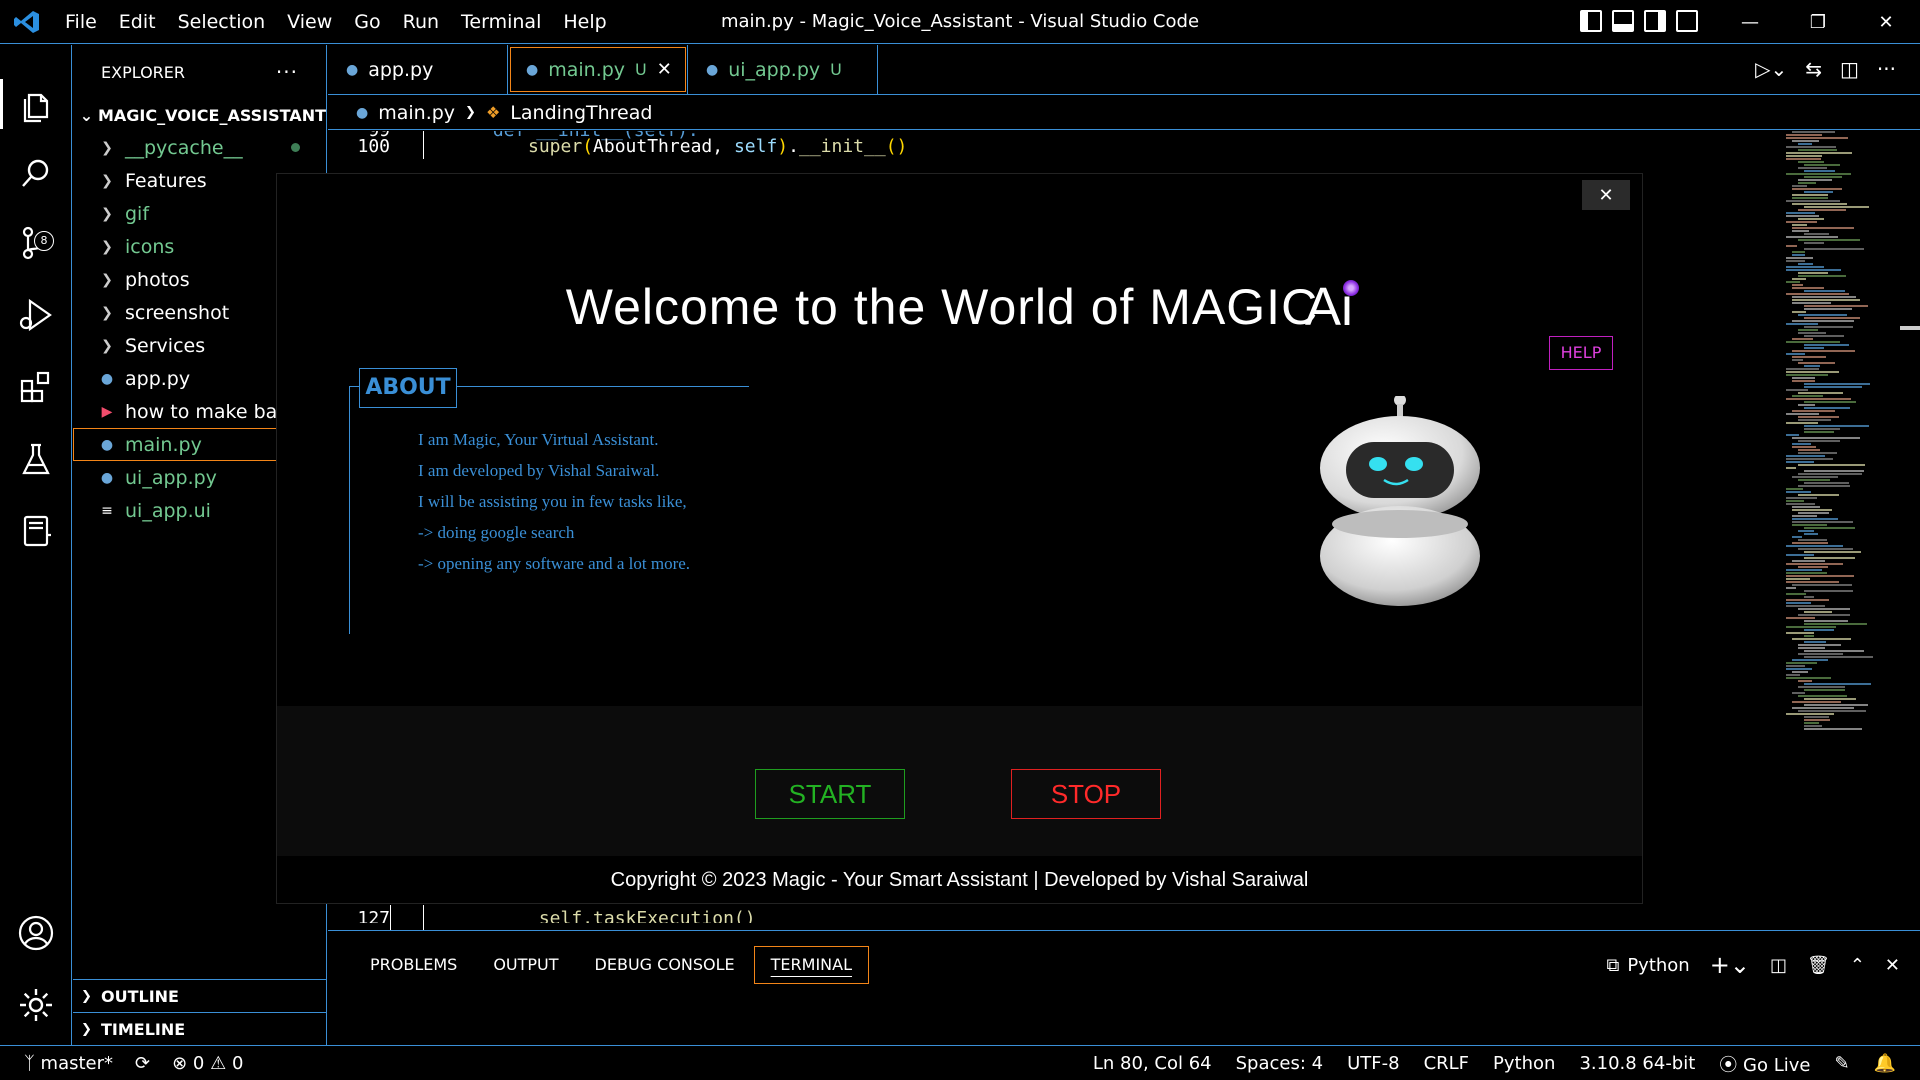 The image size is (1920, 1080). I want to click on timeline-label: TIMELINE, so click(143, 1029).